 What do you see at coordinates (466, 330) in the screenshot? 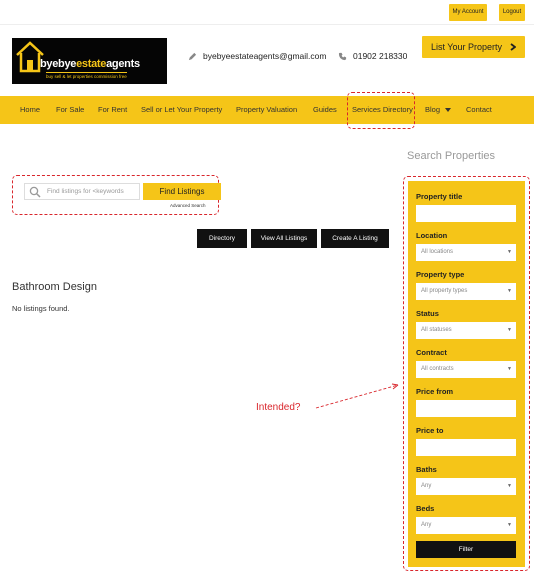
I see `status-select: All statuses ▼` at bounding box center [466, 330].